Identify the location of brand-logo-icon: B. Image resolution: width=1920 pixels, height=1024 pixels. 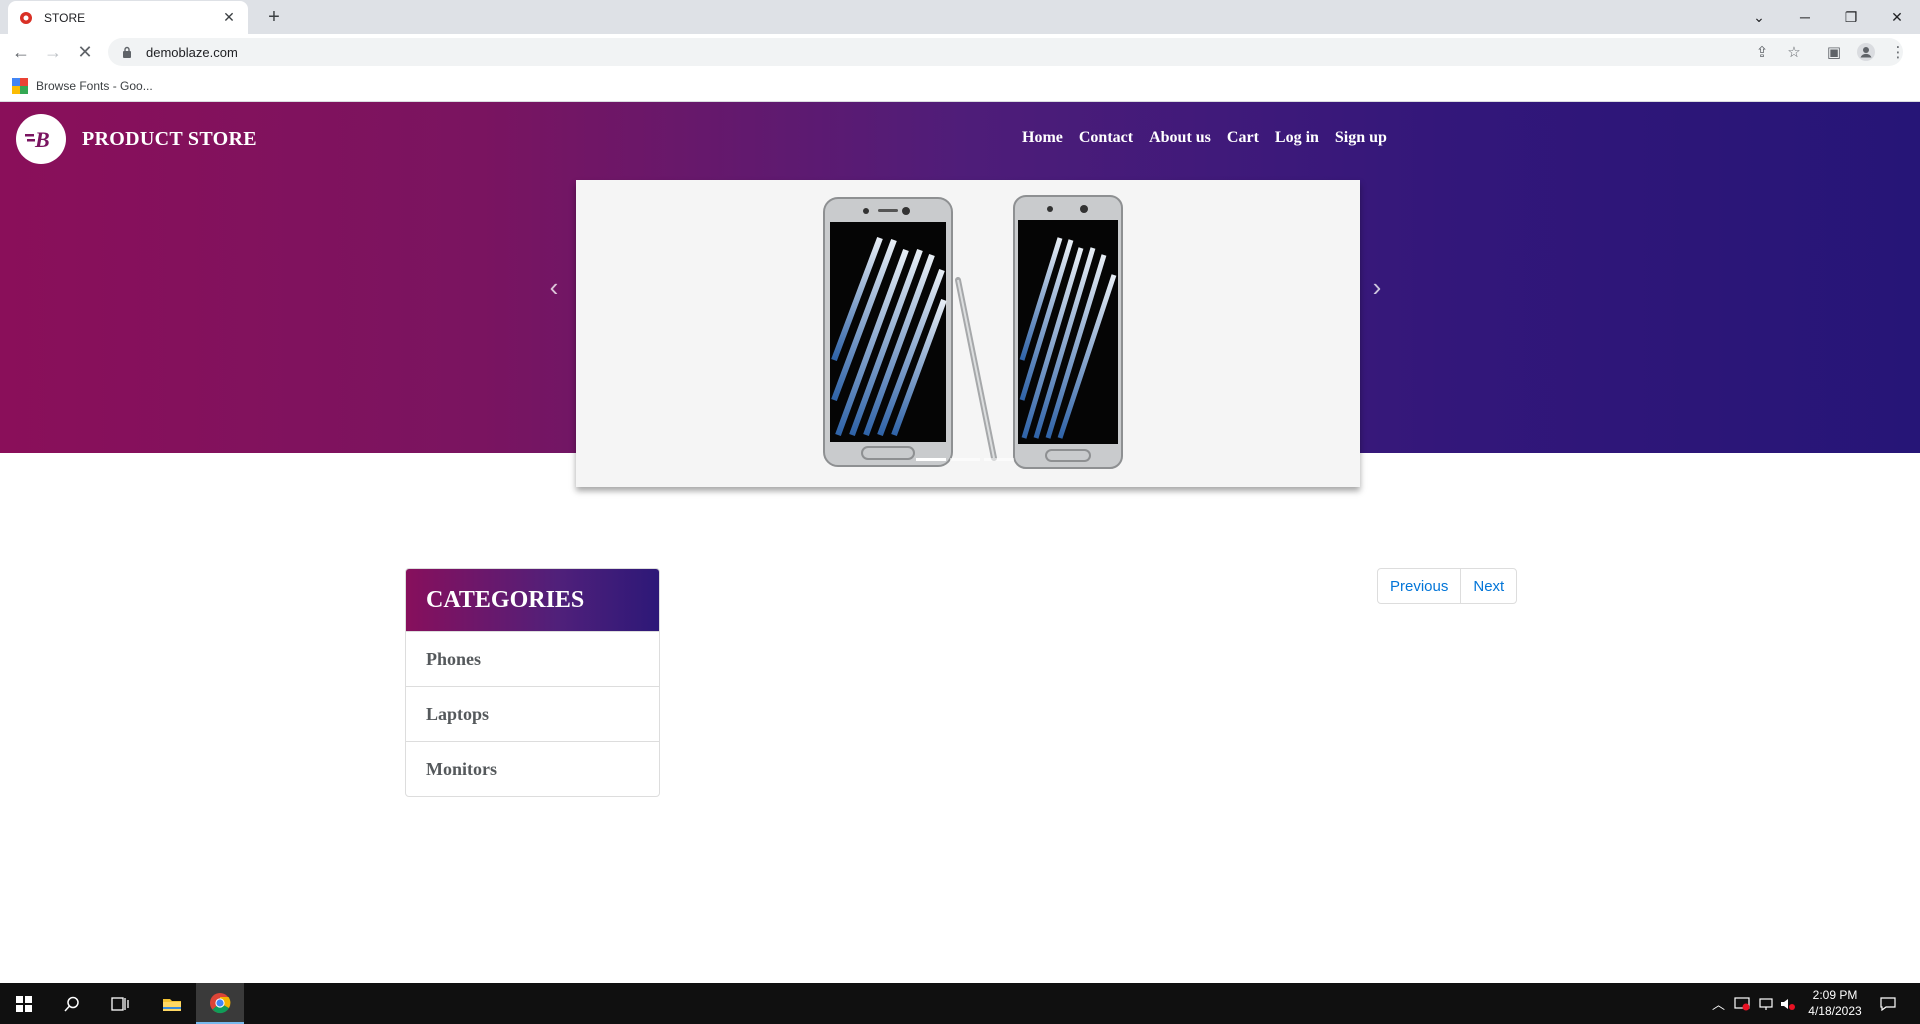
(41, 139).